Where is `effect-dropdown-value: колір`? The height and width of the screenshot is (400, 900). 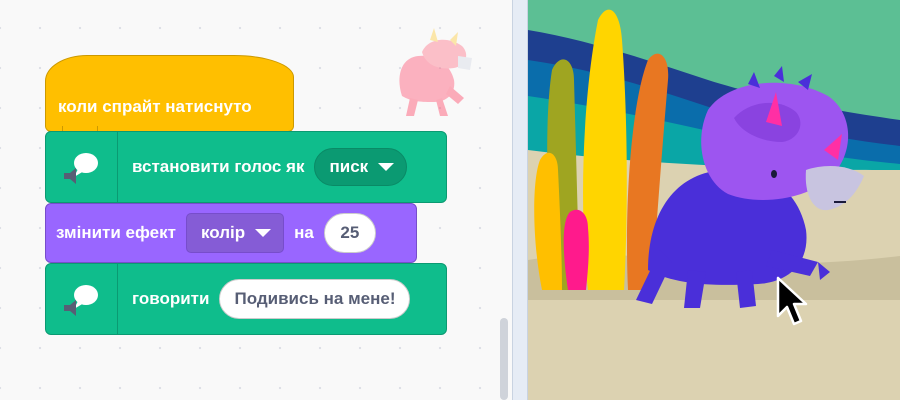 effect-dropdown-value: колір is located at coordinates (223, 232).